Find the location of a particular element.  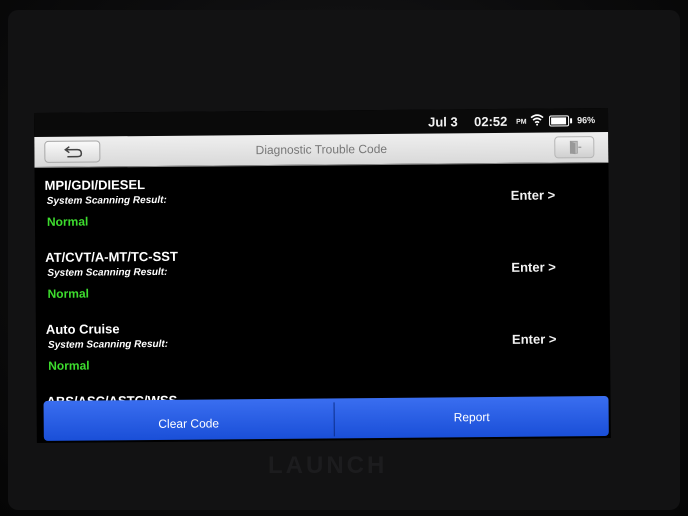

status-time: 02:52 is located at coordinates (491, 121).